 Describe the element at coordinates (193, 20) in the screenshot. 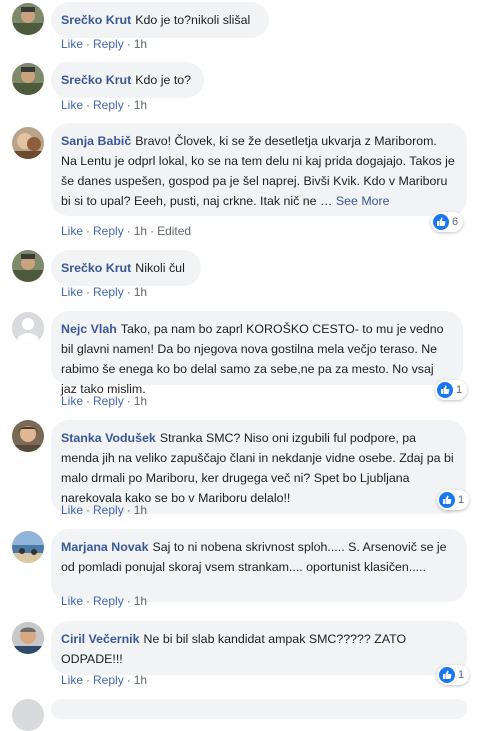

I see `comment-text: Kdo je to?nikoli slišal` at that location.